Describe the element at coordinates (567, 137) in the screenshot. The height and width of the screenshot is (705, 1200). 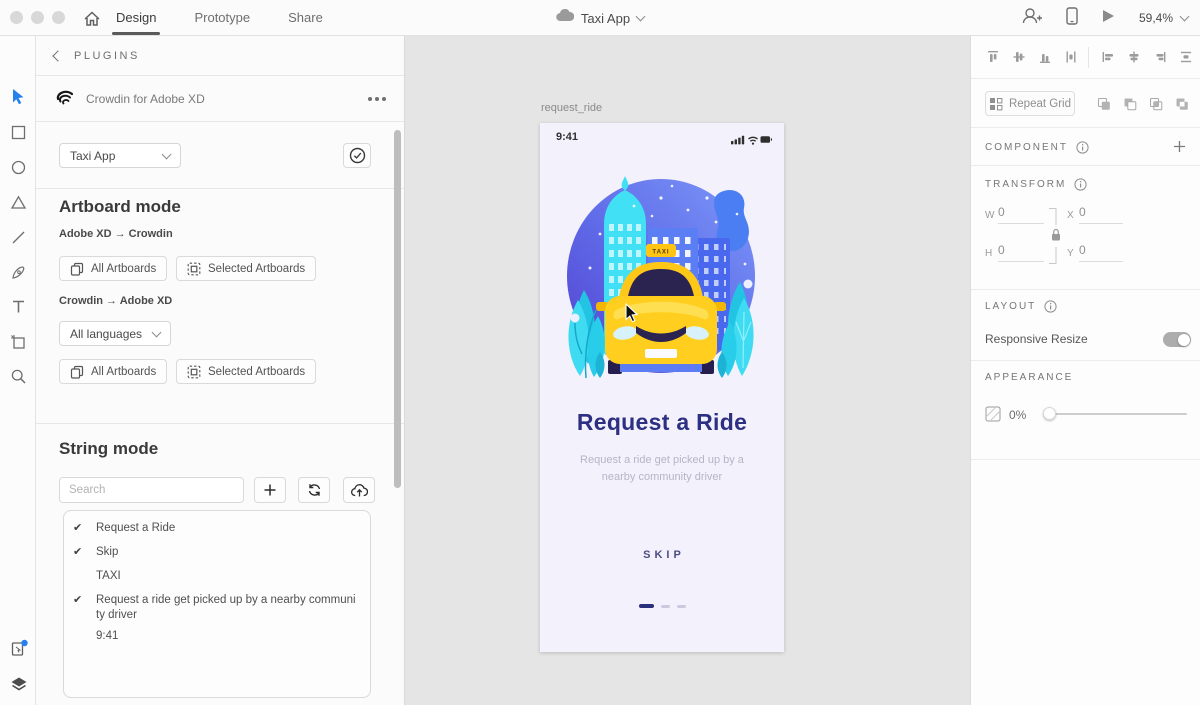
I see `status-bar-time: 9:41` at that location.